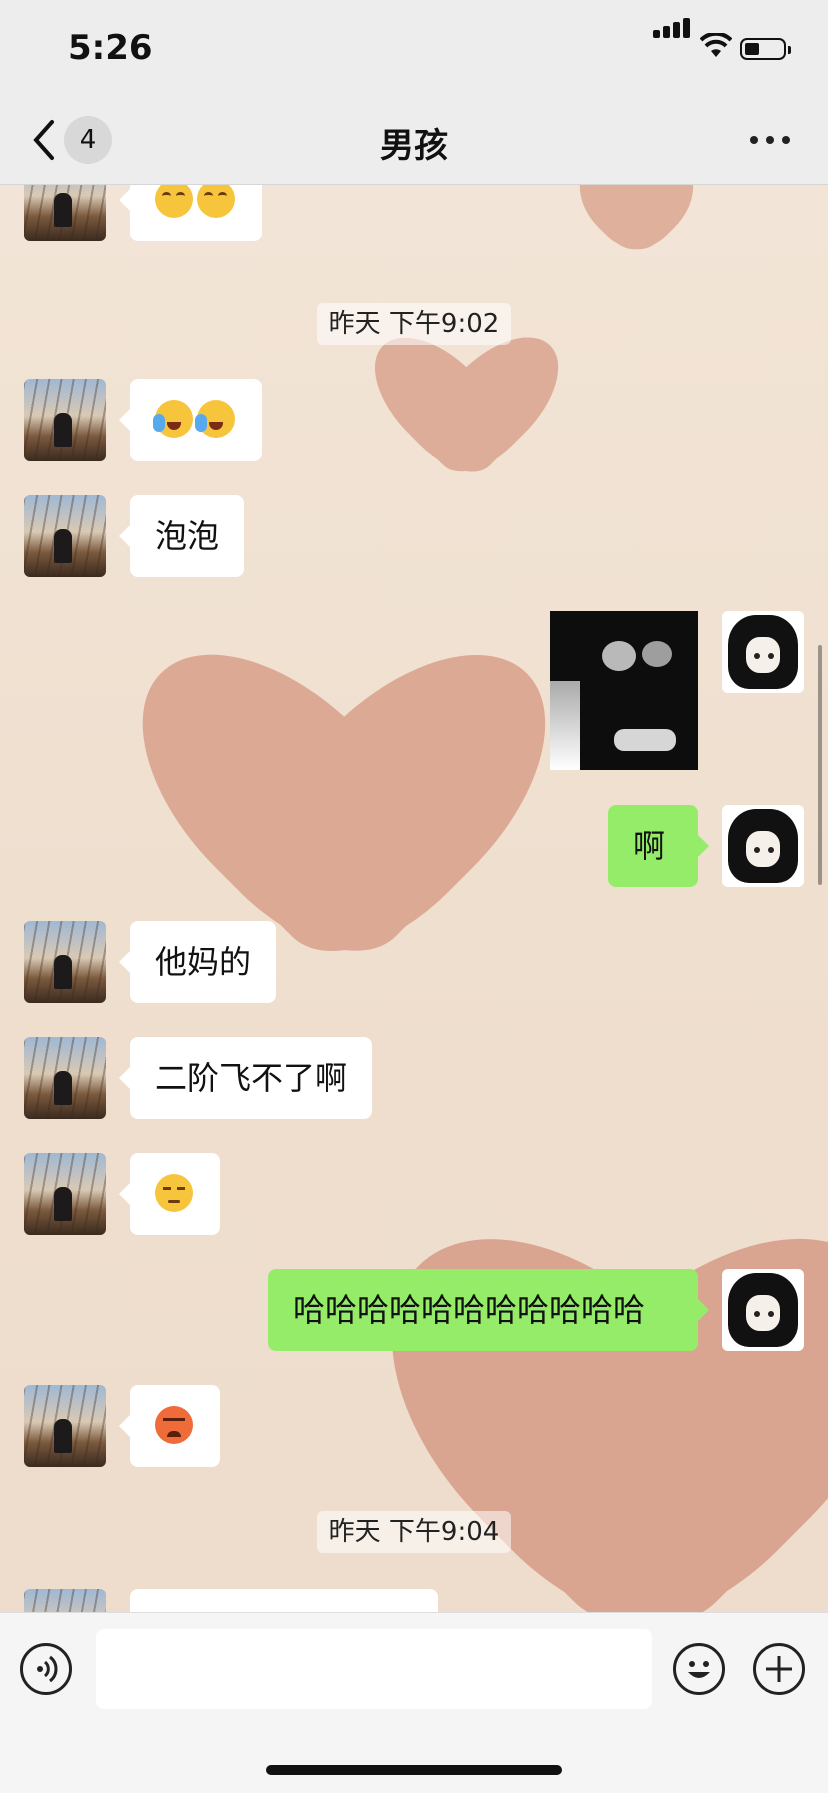  I want to click on timestamp-label: 昨天 下午9:02, so click(414, 324).